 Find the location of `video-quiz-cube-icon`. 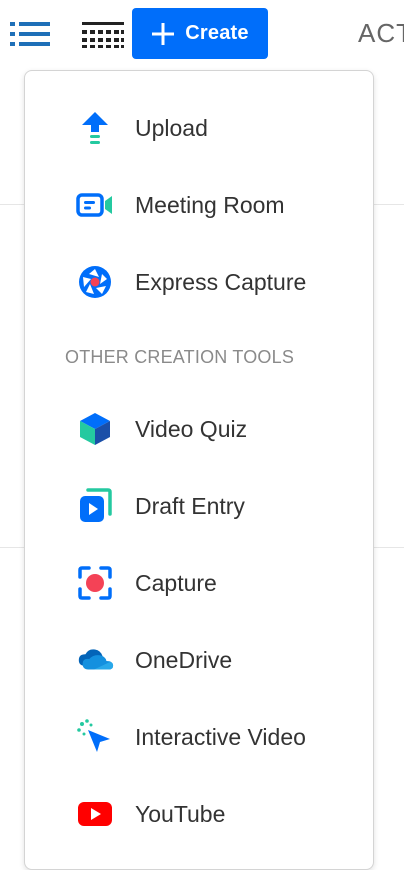

video-quiz-cube-icon is located at coordinates (95, 429).